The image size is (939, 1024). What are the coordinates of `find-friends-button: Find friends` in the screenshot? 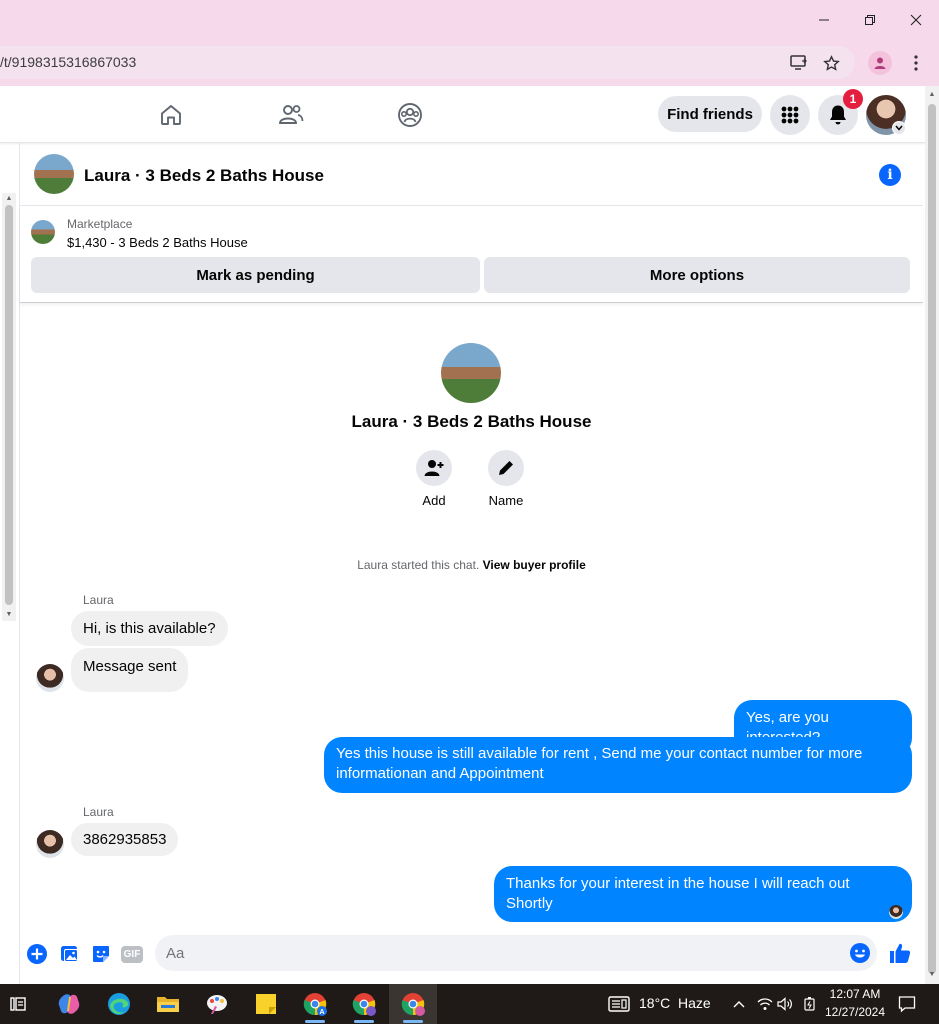 It's located at (710, 114).